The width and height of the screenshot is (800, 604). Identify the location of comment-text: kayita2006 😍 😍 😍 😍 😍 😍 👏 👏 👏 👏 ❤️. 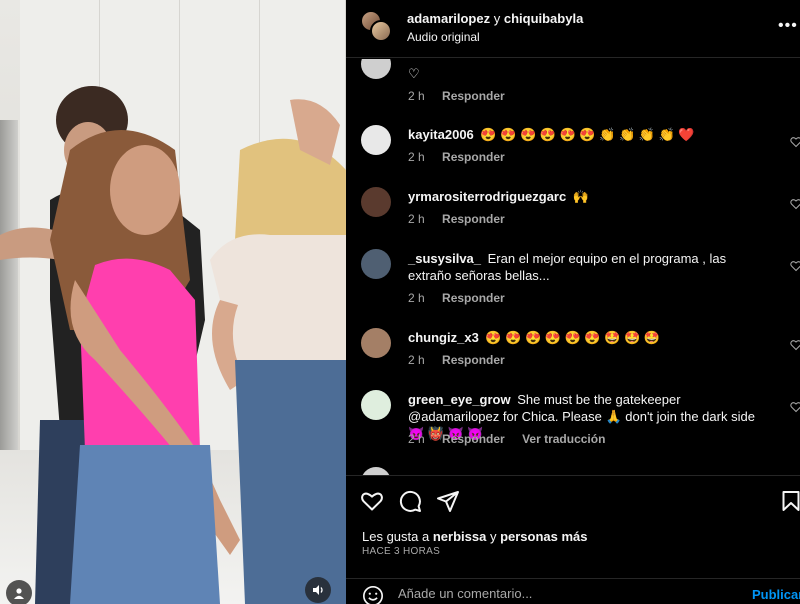
(551, 134).